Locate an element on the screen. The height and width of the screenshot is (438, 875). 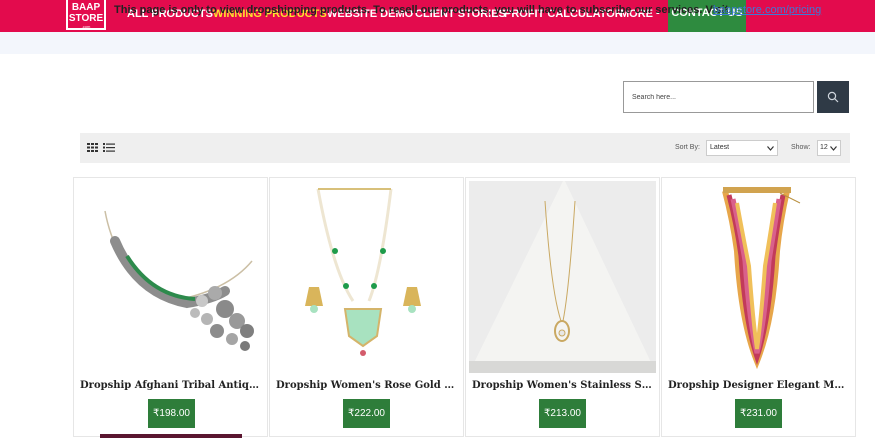
show-count-value: 12 is located at coordinates (824, 147).